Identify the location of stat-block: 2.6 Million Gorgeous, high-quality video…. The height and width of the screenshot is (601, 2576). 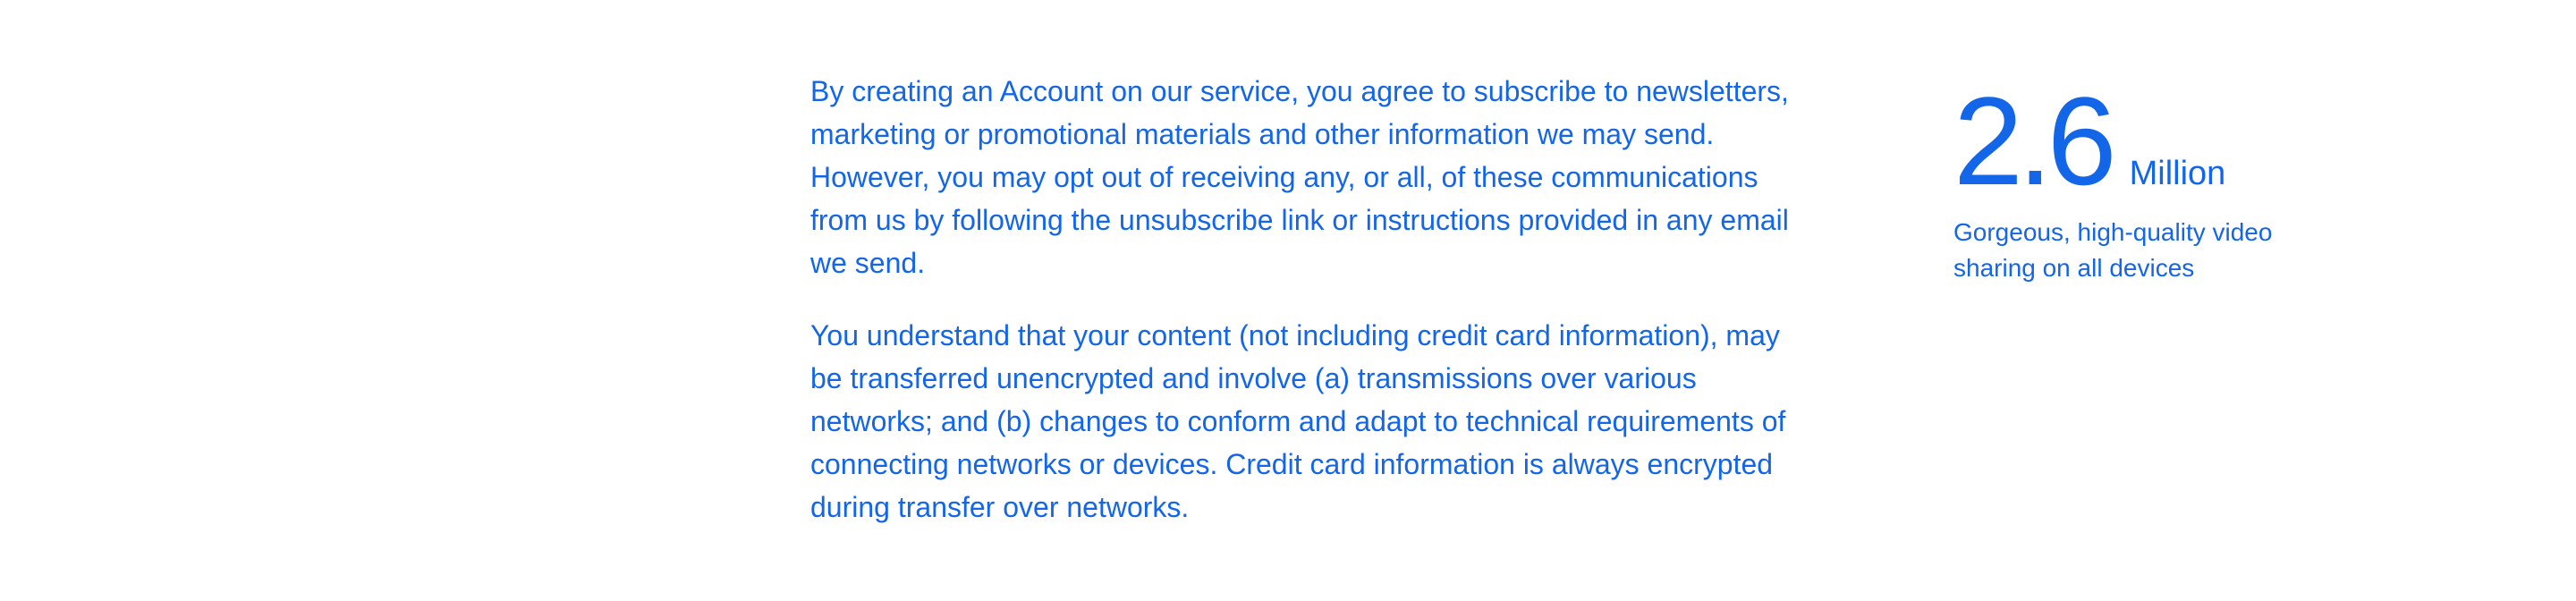
(2159, 182).